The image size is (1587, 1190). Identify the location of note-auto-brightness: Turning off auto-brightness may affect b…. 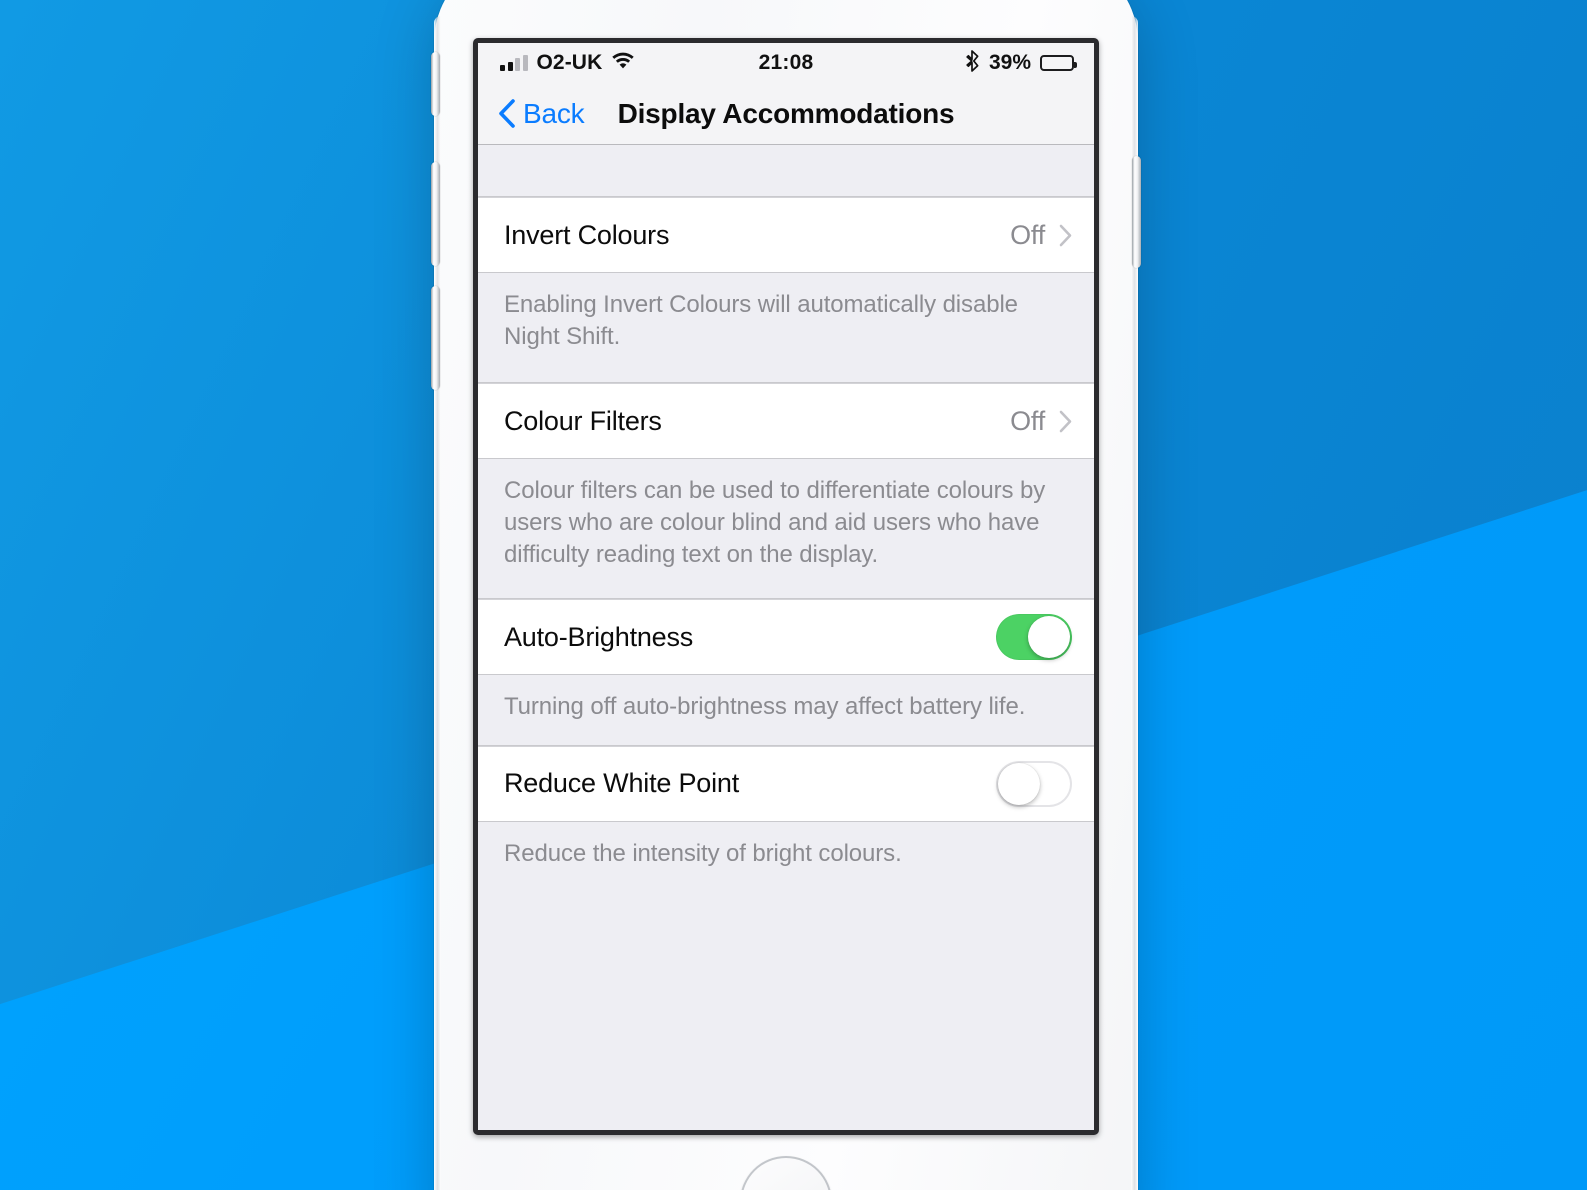
(786, 710).